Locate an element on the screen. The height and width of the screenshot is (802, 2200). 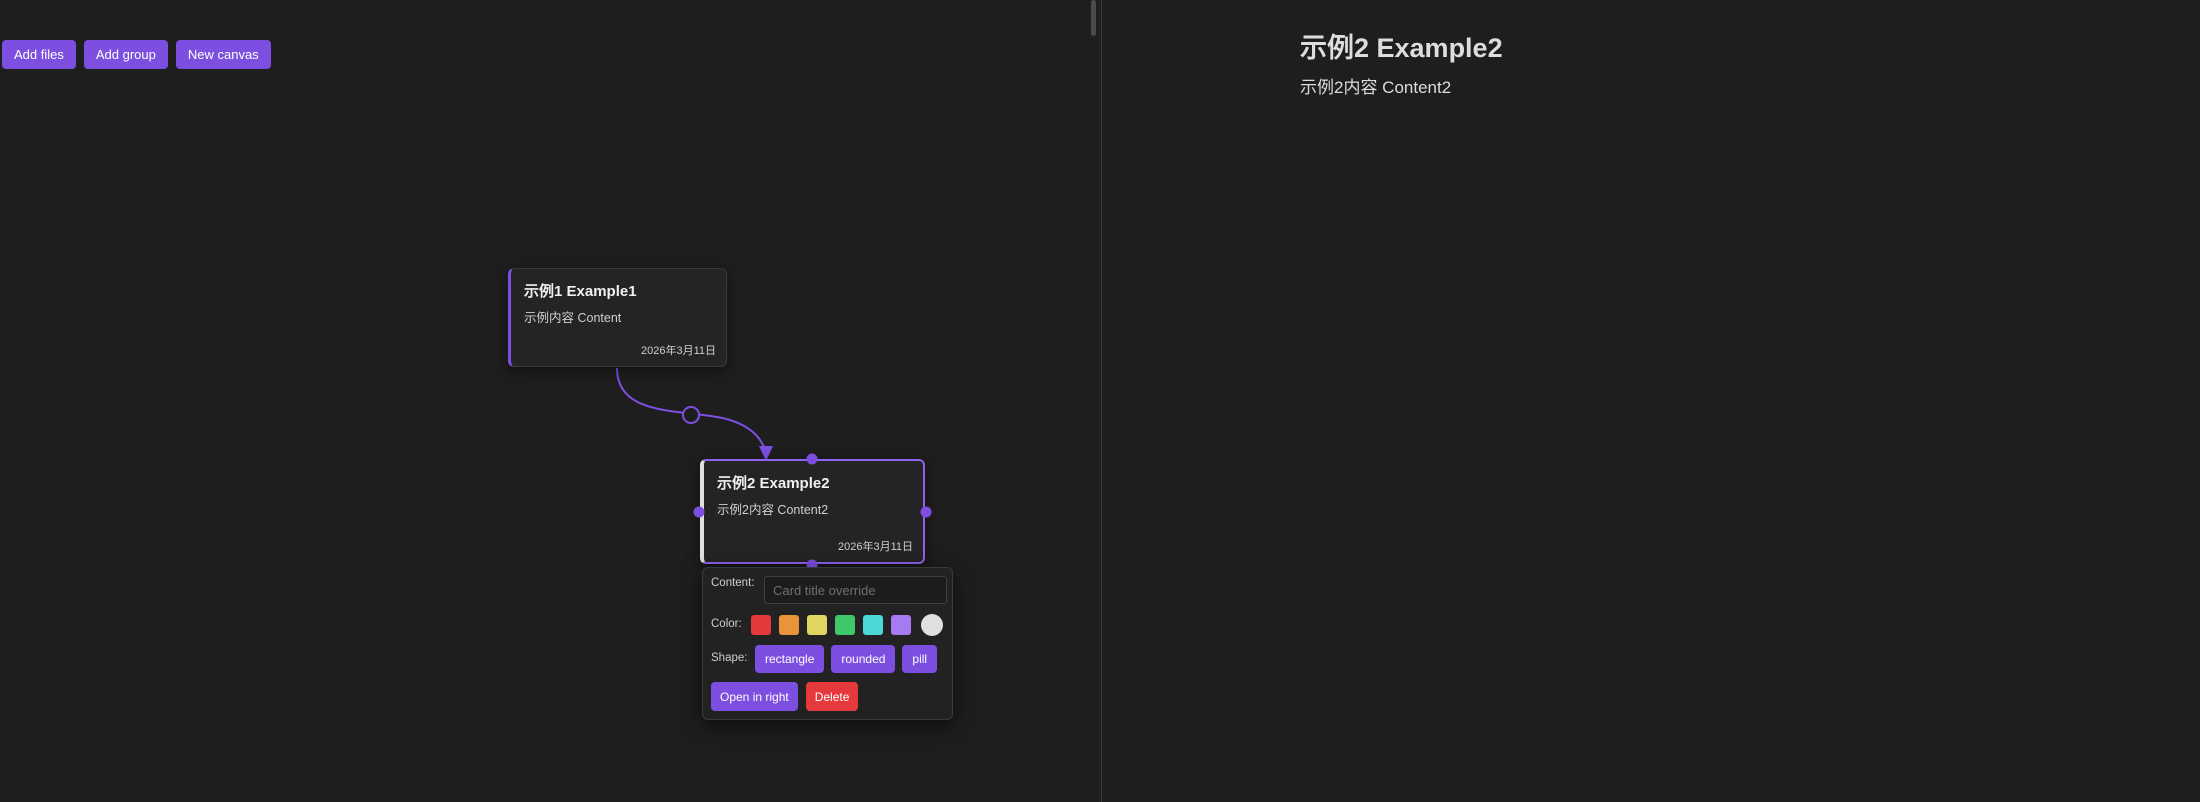
add-files-button: Add files is located at coordinates (39, 54).